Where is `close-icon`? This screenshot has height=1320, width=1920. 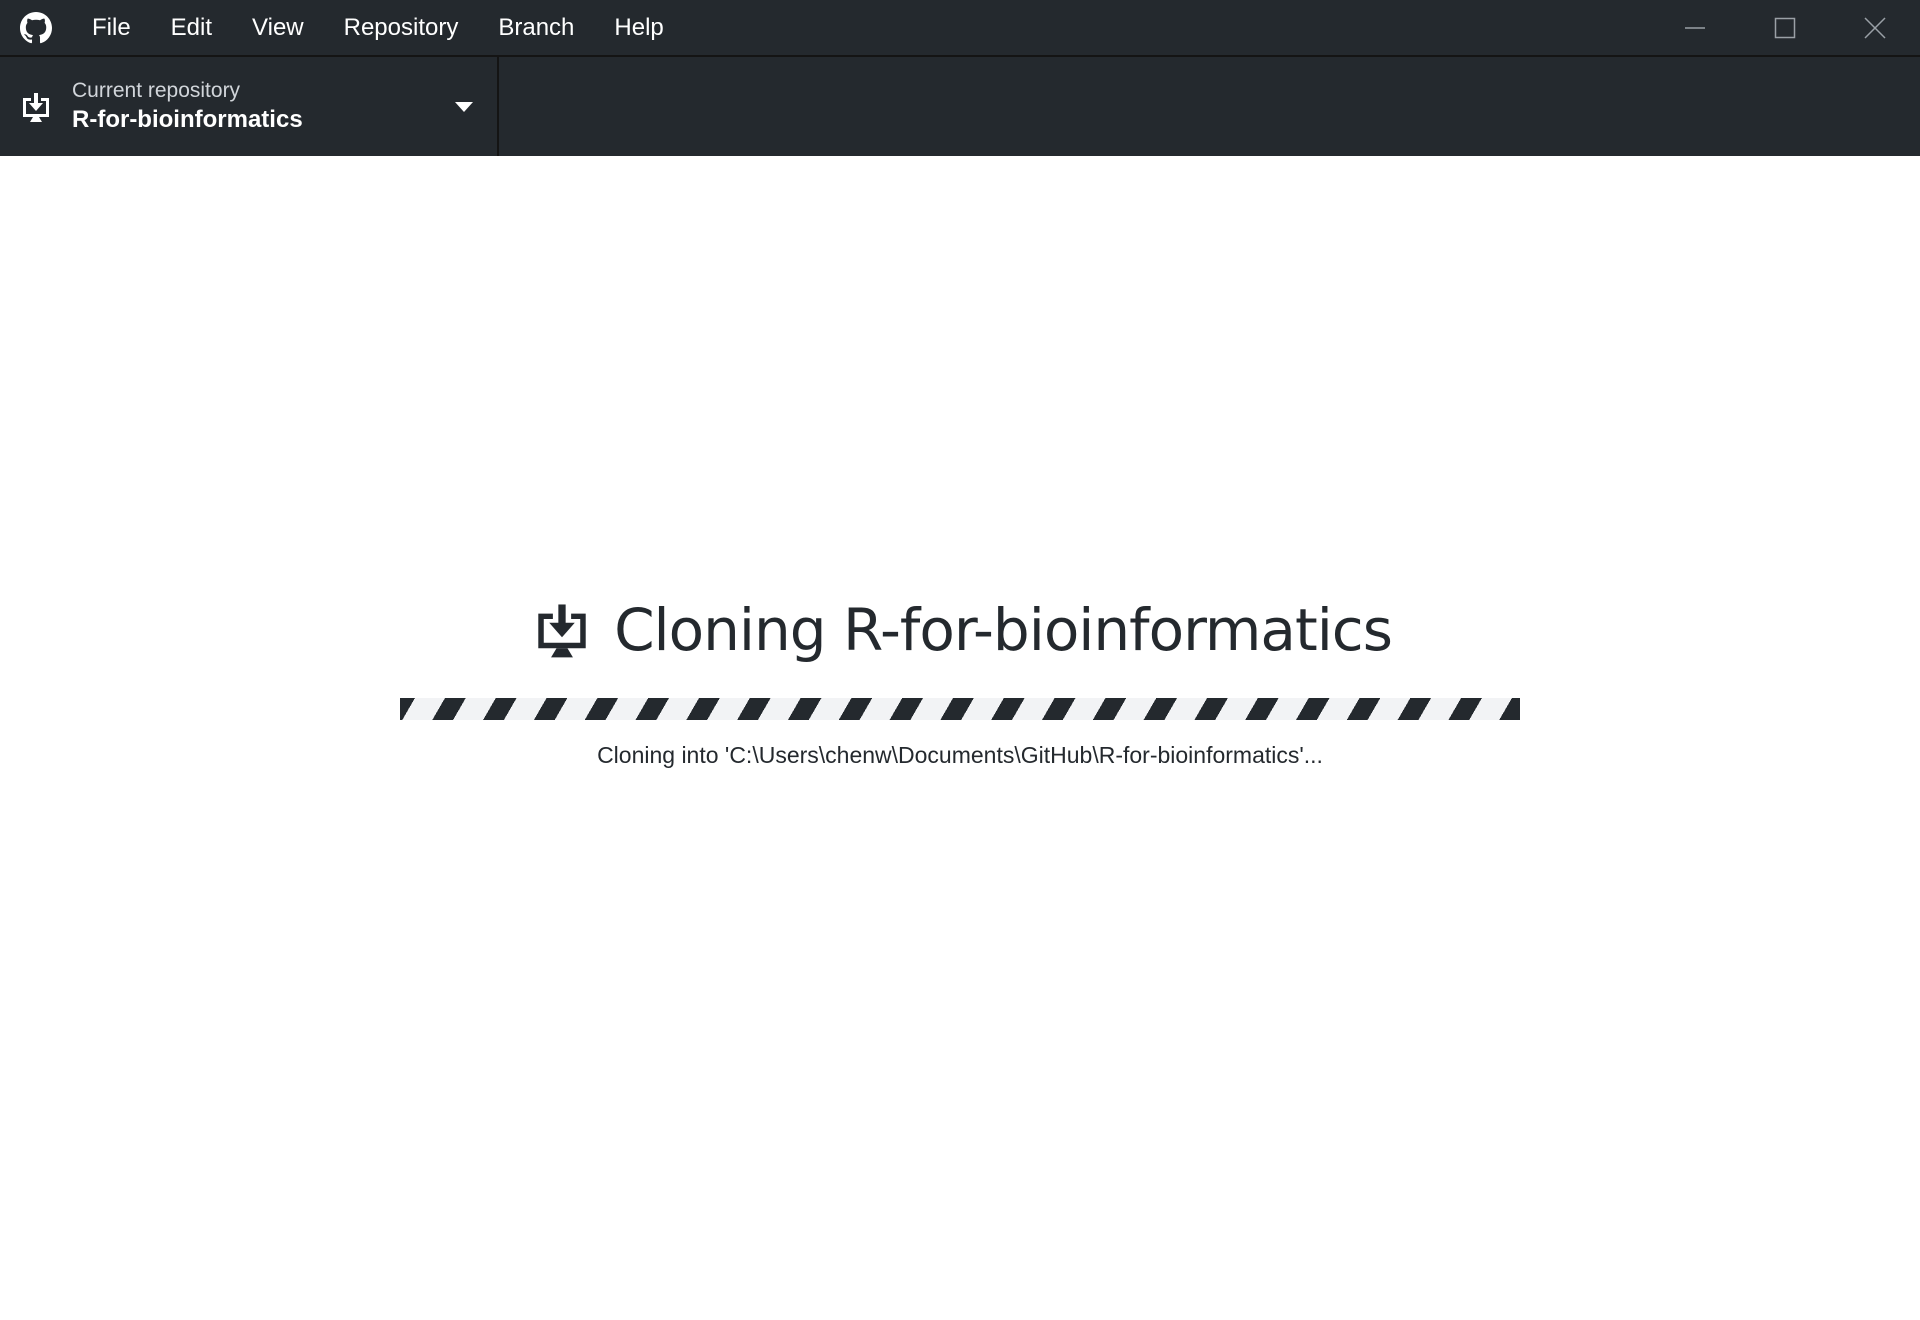
close-icon is located at coordinates (1875, 27).